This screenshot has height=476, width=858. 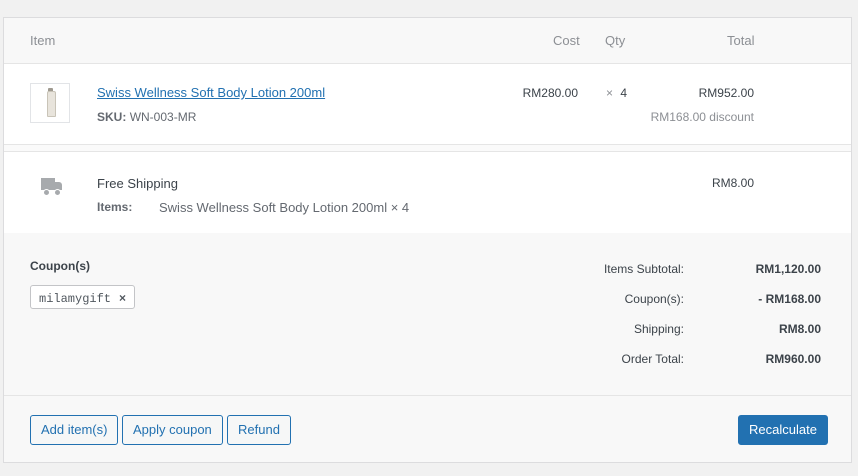 What do you see at coordinates (732, 183) in the screenshot?
I see `shipping-total: RM8.00` at bounding box center [732, 183].